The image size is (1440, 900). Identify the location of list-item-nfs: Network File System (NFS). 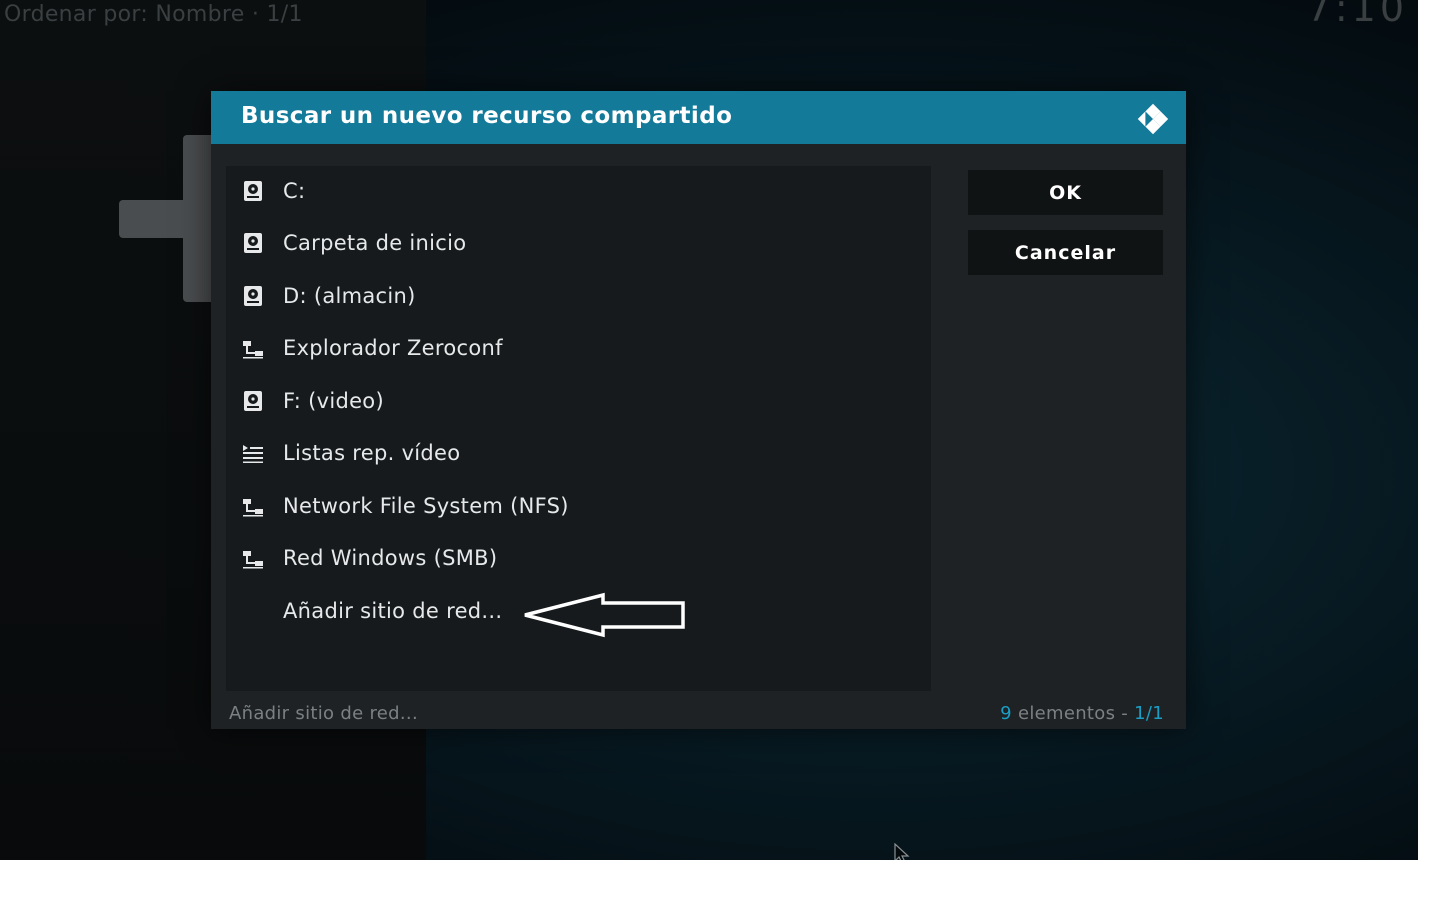
(578, 507).